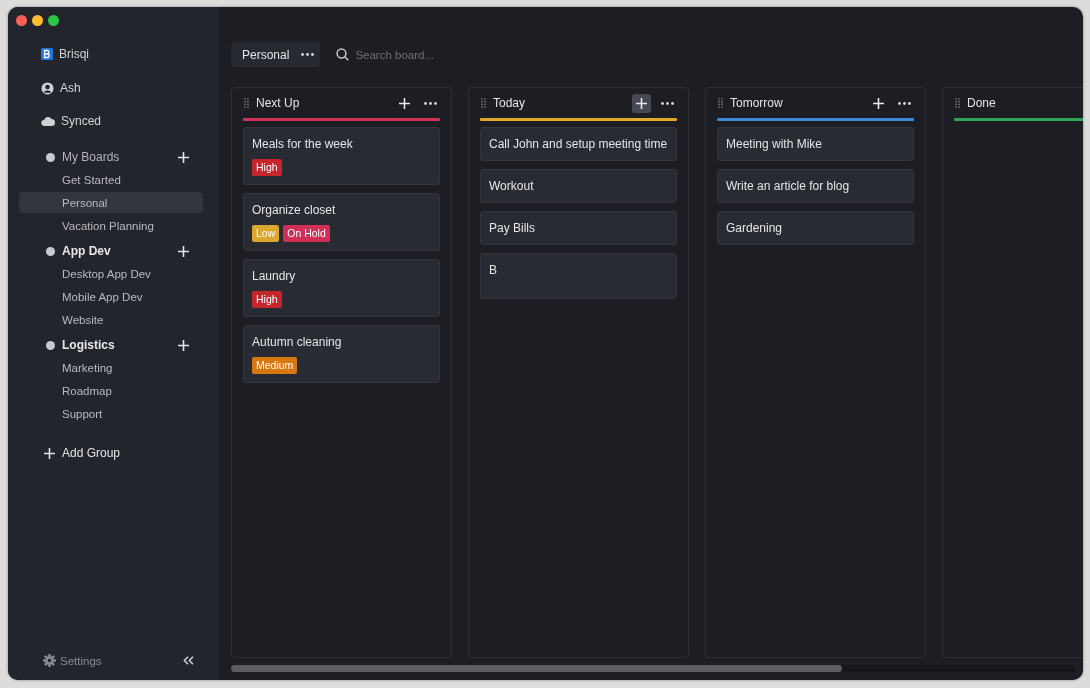 Image resolution: width=1090 pixels, height=688 pixels. I want to click on priority-tag: Medium, so click(275, 365).